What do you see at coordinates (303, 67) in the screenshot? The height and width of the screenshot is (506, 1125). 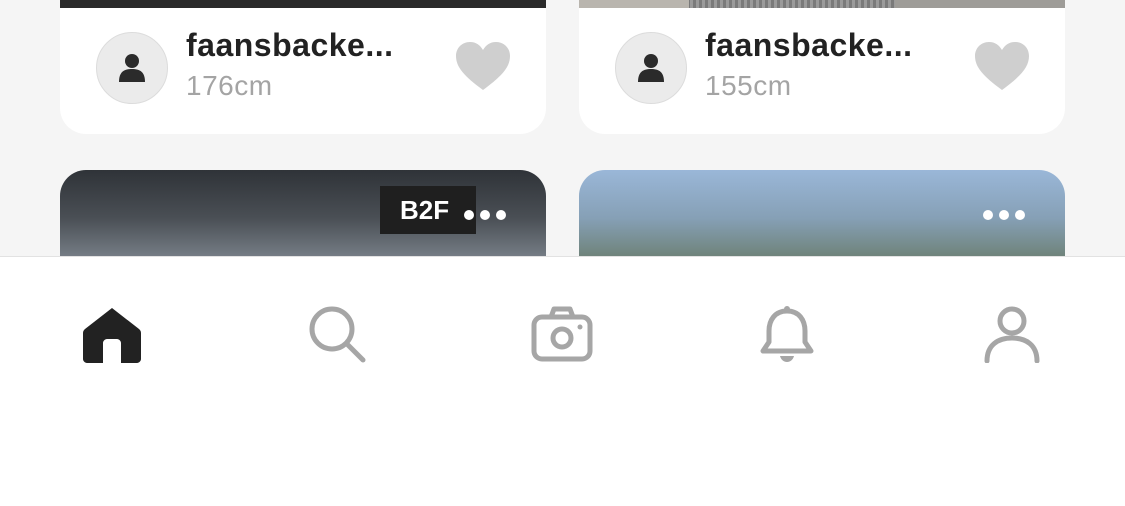 I see `feed-card: faansbacke... 176cm` at bounding box center [303, 67].